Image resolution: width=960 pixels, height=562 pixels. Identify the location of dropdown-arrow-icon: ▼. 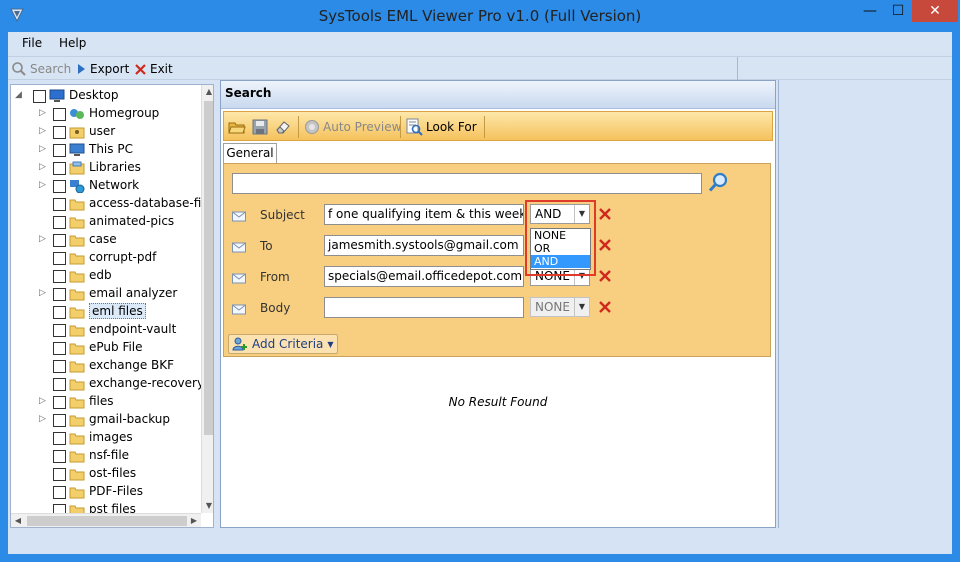
(581, 307).